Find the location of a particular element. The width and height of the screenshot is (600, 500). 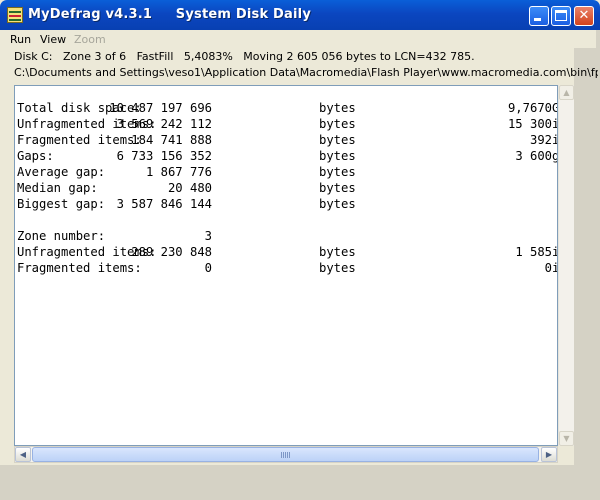

window-frame-bottom is located at coordinates (300, 482).